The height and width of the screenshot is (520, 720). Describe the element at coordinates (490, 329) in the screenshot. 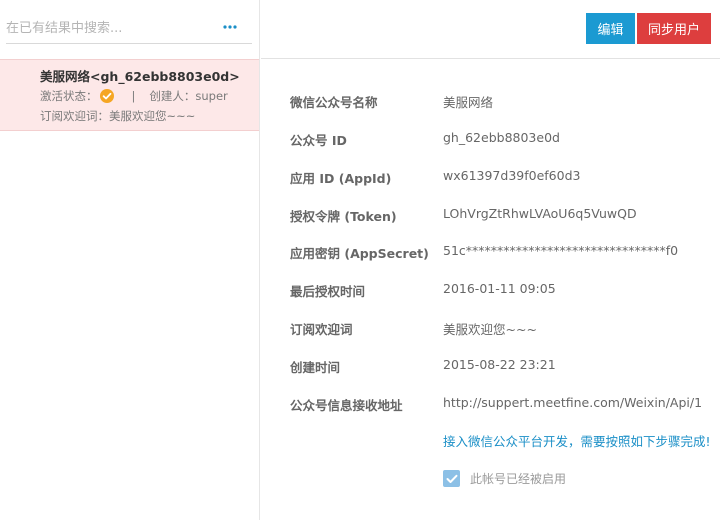

I see `detail-value: 美服欢迎您~~~` at that location.